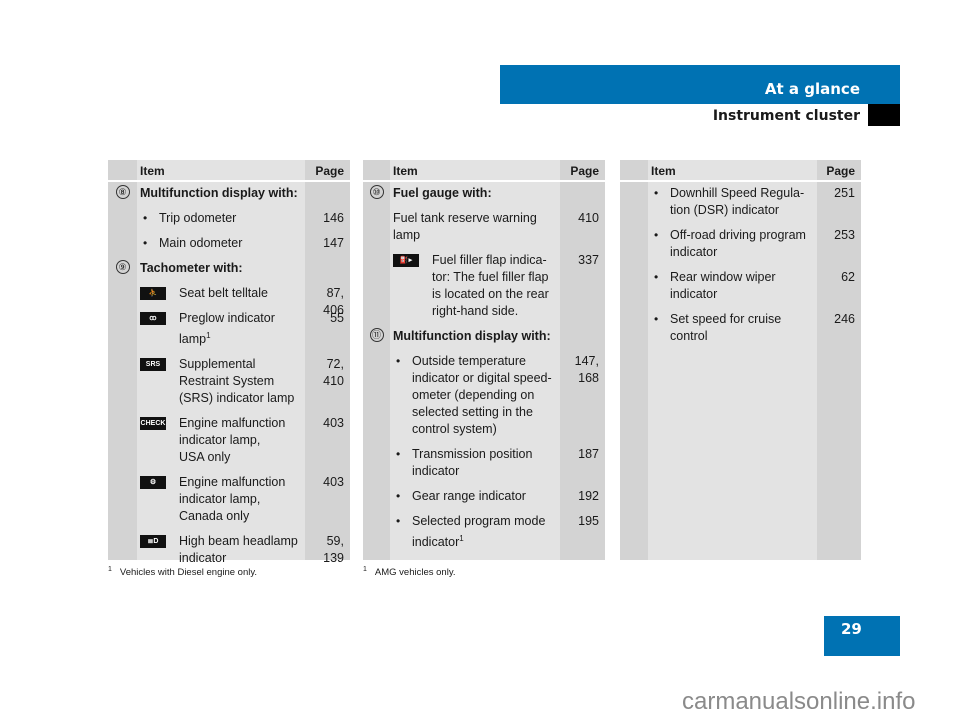 The width and height of the screenshot is (960, 720). I want to click on item-row: • Rear window wiper indicator 62, so click(740, 287).